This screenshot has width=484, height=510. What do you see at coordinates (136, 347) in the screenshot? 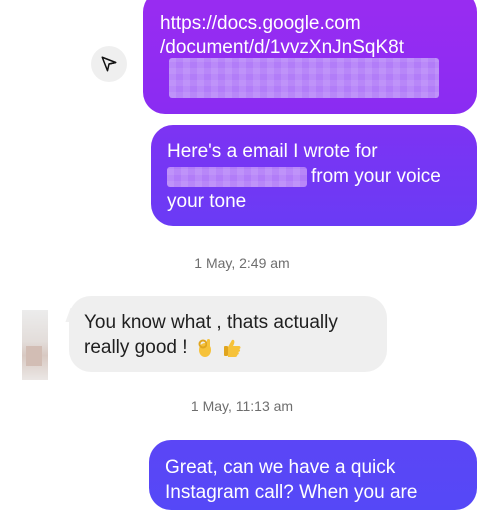
I see `message-line-text: really good !` at bounding box center [136, 347].